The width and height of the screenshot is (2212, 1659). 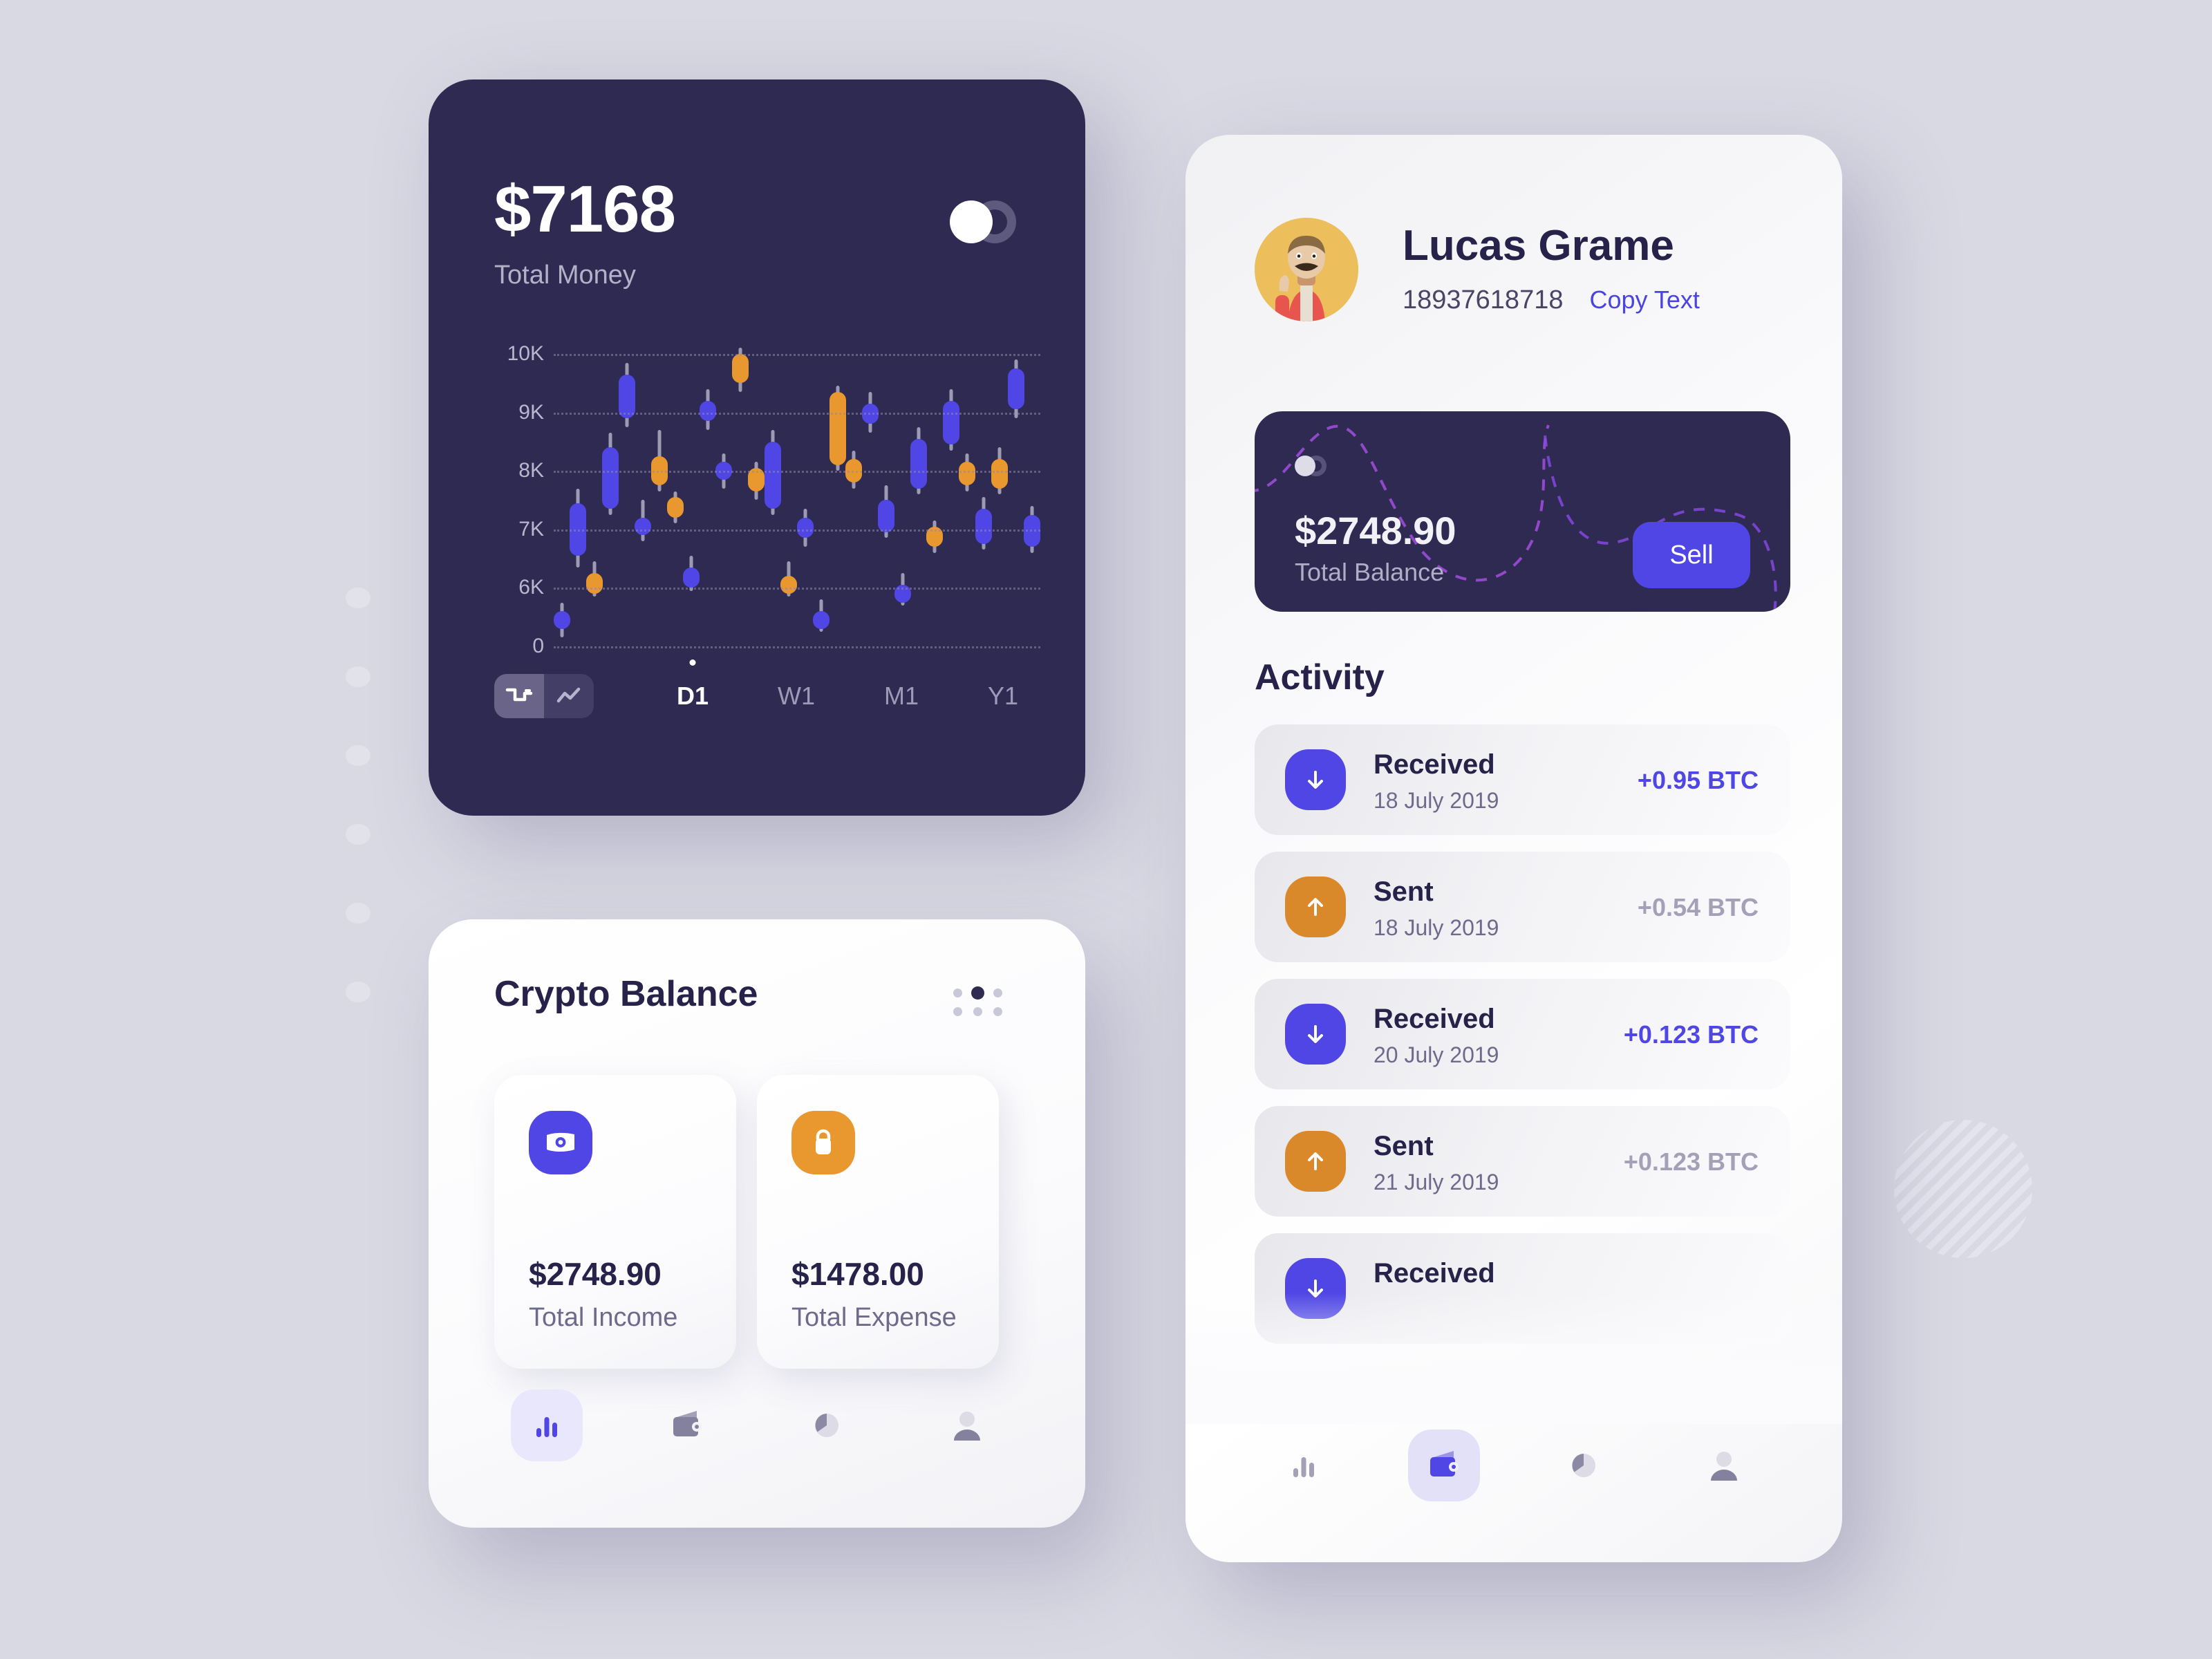 What do you see at coordinates (1522, 1161) in the screenshot?
I see `activity-item: Sent 21 July 2019 +0.123 BTC` at bounding box center [1522, 1161].